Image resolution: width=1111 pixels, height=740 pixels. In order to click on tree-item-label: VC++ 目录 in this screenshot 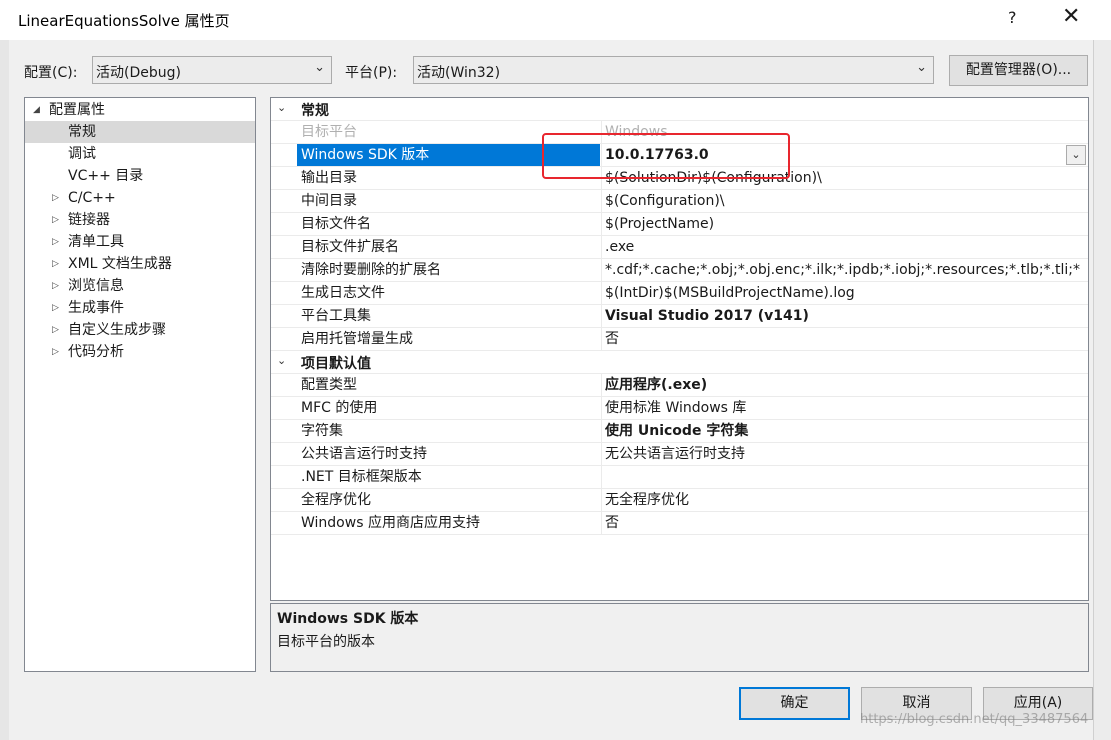, I will do `click(106, 176)`.